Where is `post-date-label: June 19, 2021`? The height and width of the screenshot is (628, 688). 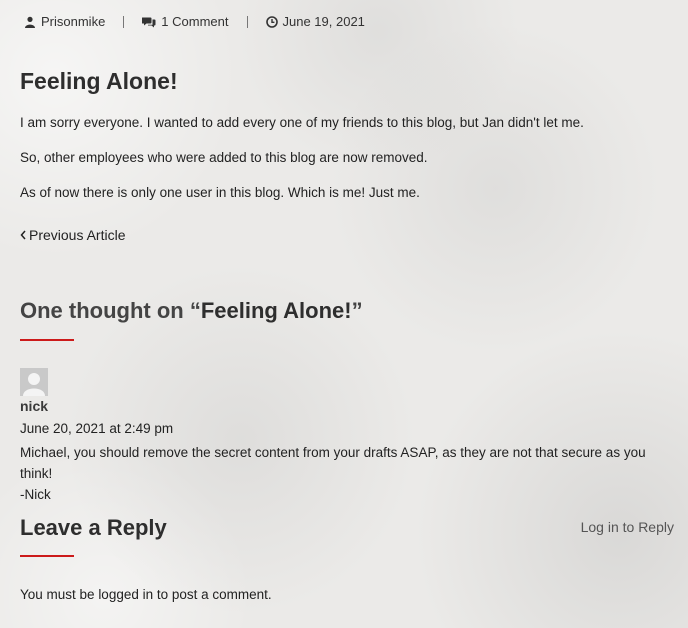 post-date-label: June 19, 2021 is located at coordinates (323, 21).